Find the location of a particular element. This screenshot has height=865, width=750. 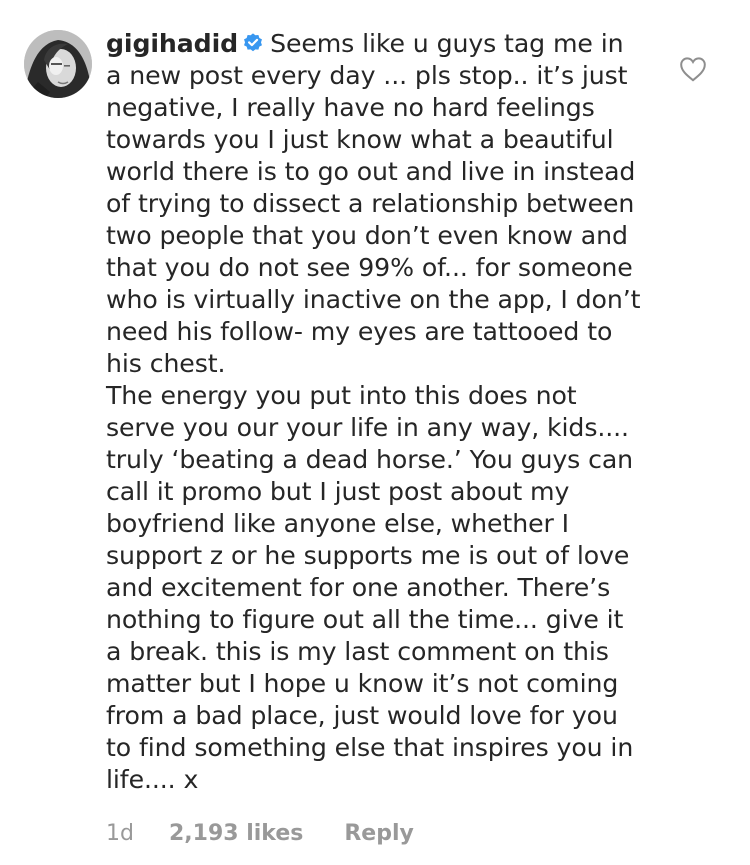

comment-age: 1d is located at coordinates (120, 833).